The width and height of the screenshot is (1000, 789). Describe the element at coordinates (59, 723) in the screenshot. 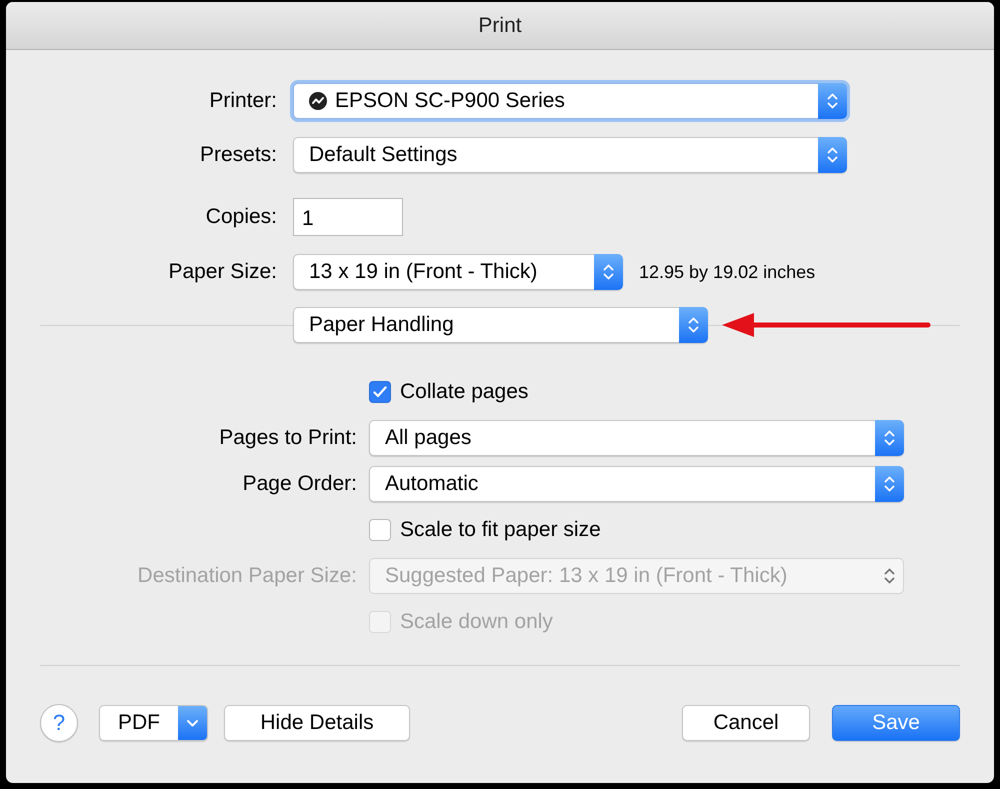

I see `help-button: ?` at that location.